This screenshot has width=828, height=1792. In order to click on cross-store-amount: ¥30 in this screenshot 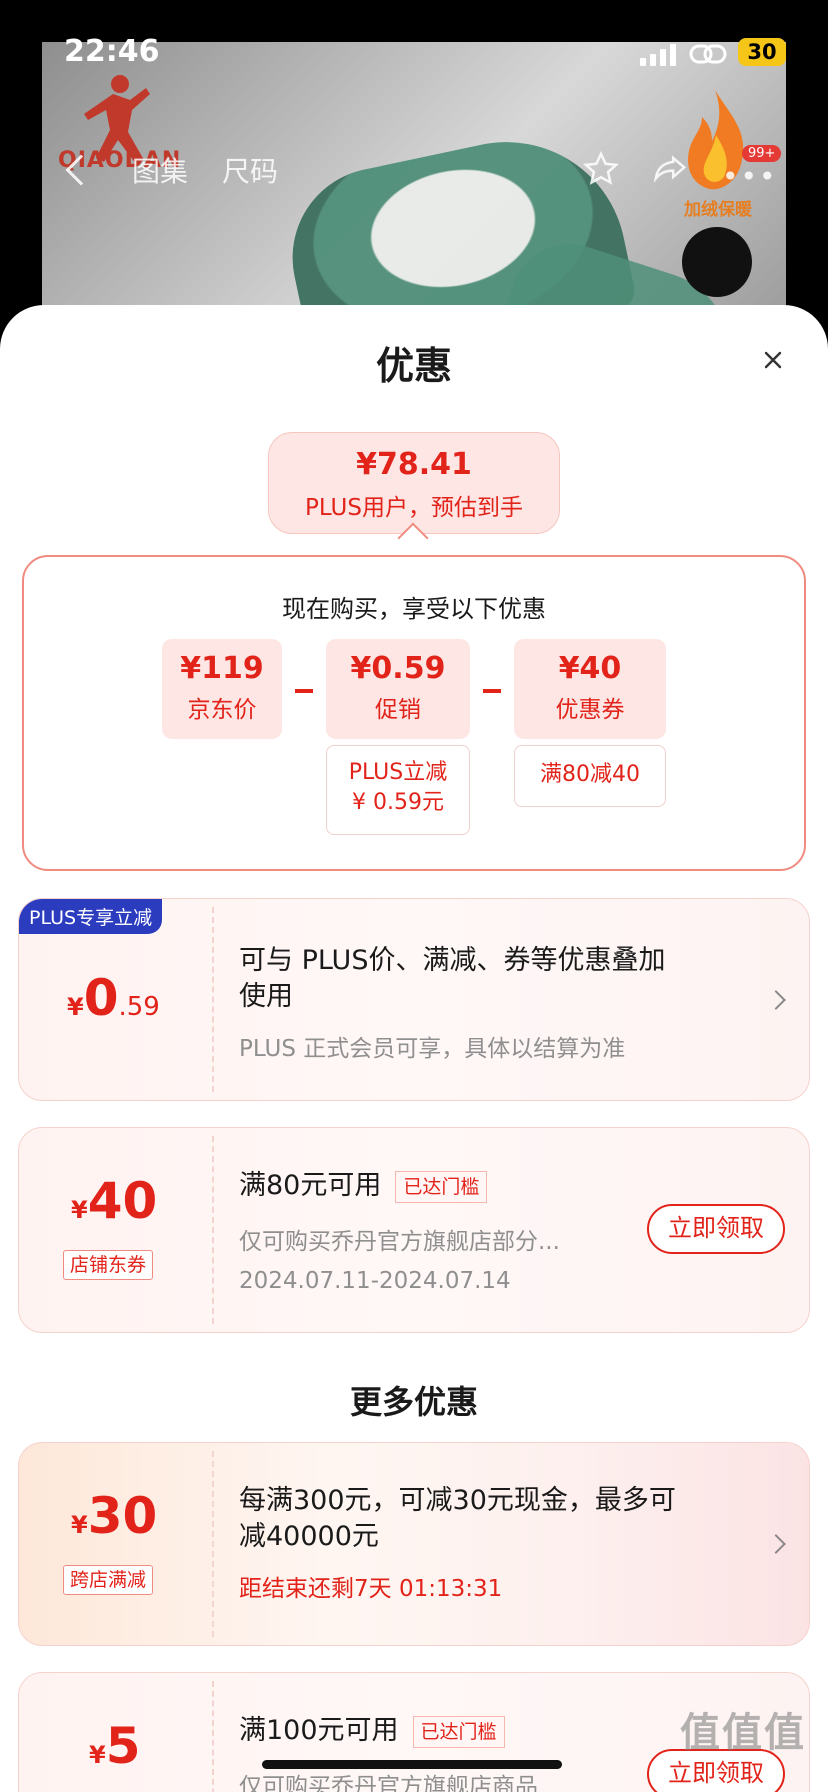, I will do `click(114, 1516)`.